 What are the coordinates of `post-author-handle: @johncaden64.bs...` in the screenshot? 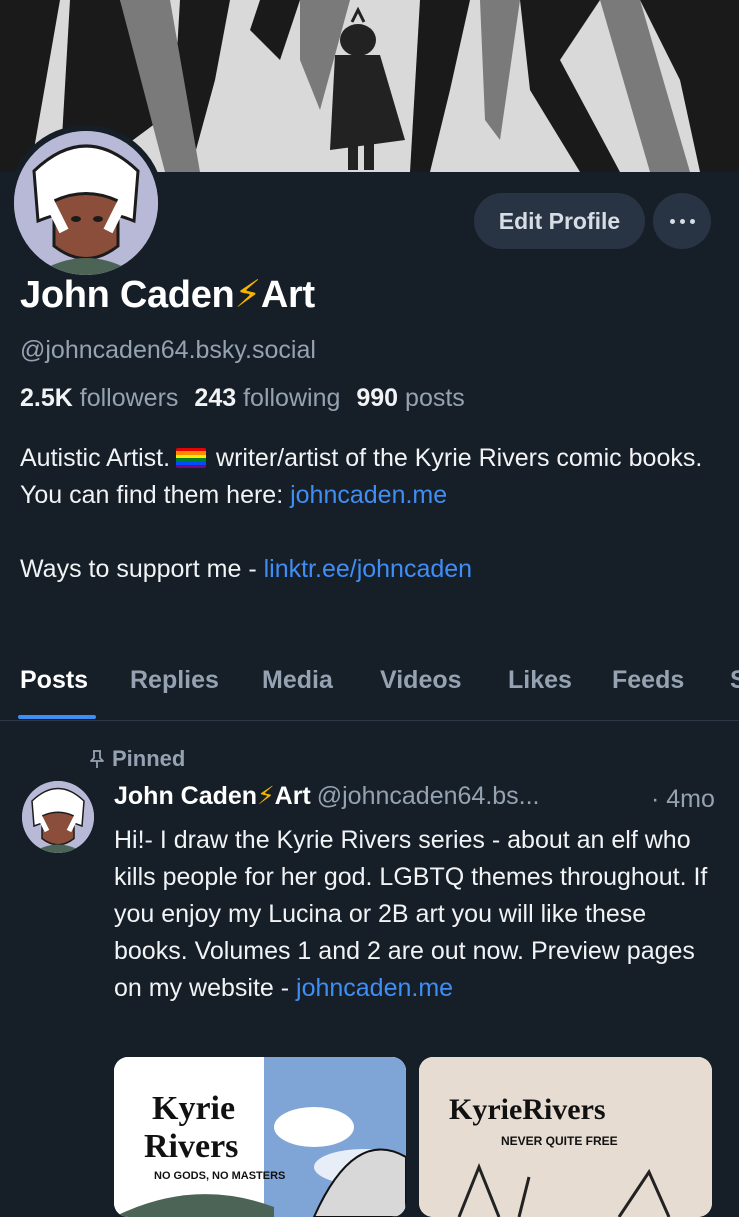 It's located at (428, 796).